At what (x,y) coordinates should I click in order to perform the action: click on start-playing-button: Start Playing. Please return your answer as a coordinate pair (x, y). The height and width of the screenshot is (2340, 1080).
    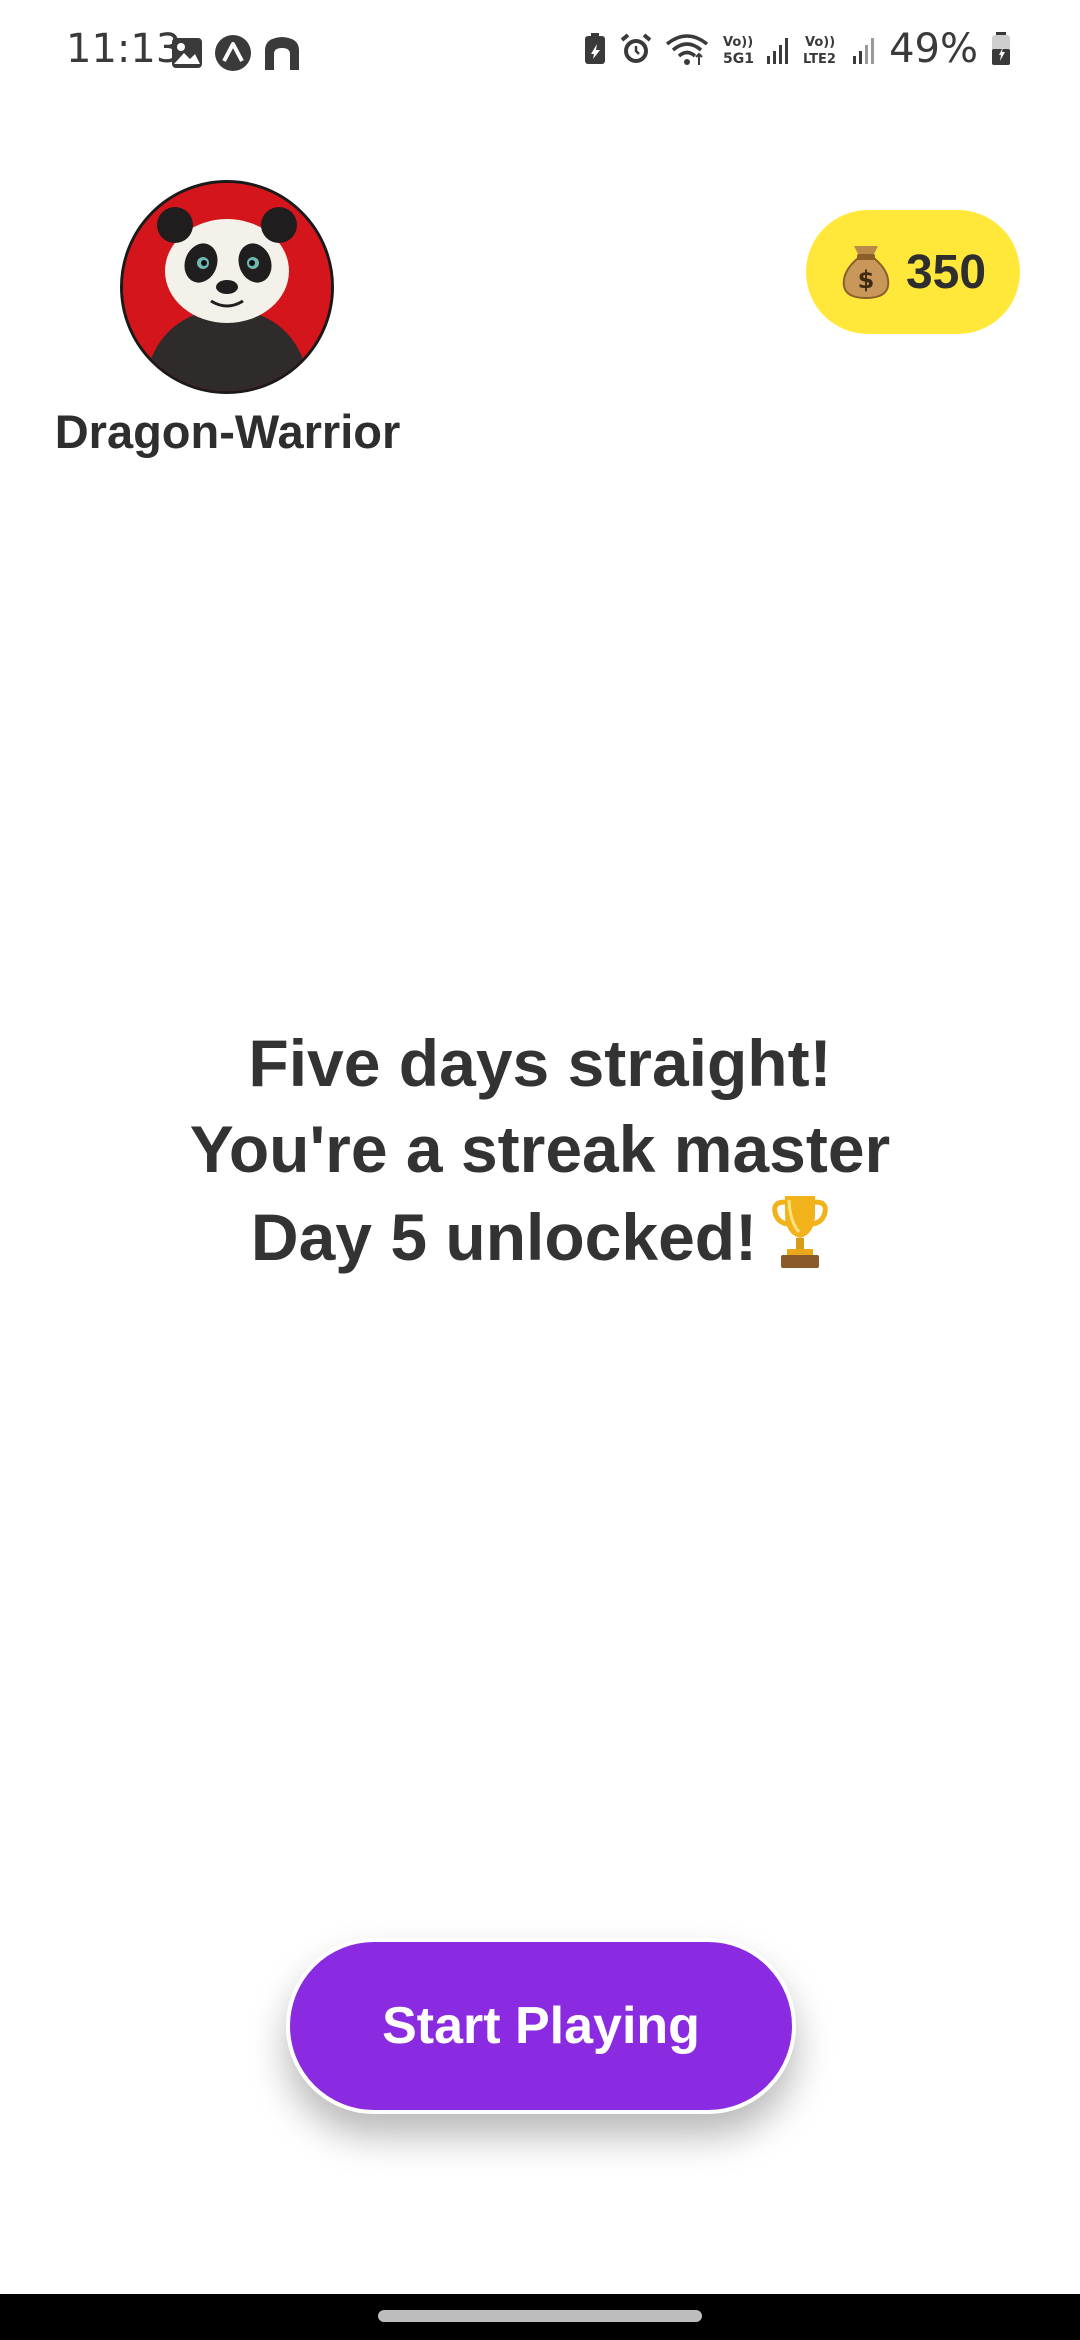
    Looking at the image, I should click on (541, 2026).